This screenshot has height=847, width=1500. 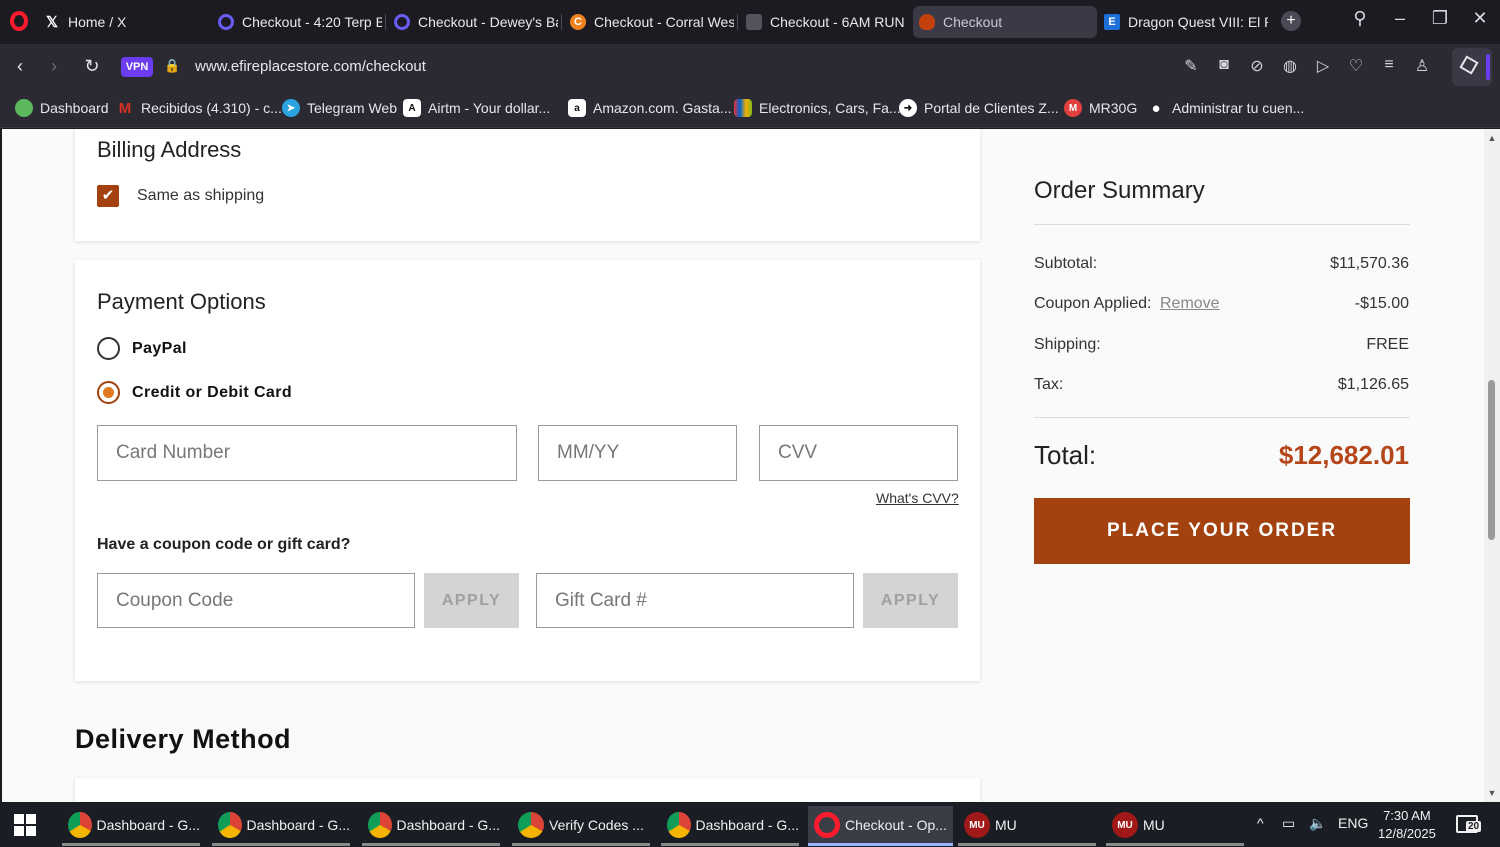 What do you see at coordinates (352, 108) in the screenshot?
I see `bookmark-label: Telegram Web` at bounding box center [352, 108].